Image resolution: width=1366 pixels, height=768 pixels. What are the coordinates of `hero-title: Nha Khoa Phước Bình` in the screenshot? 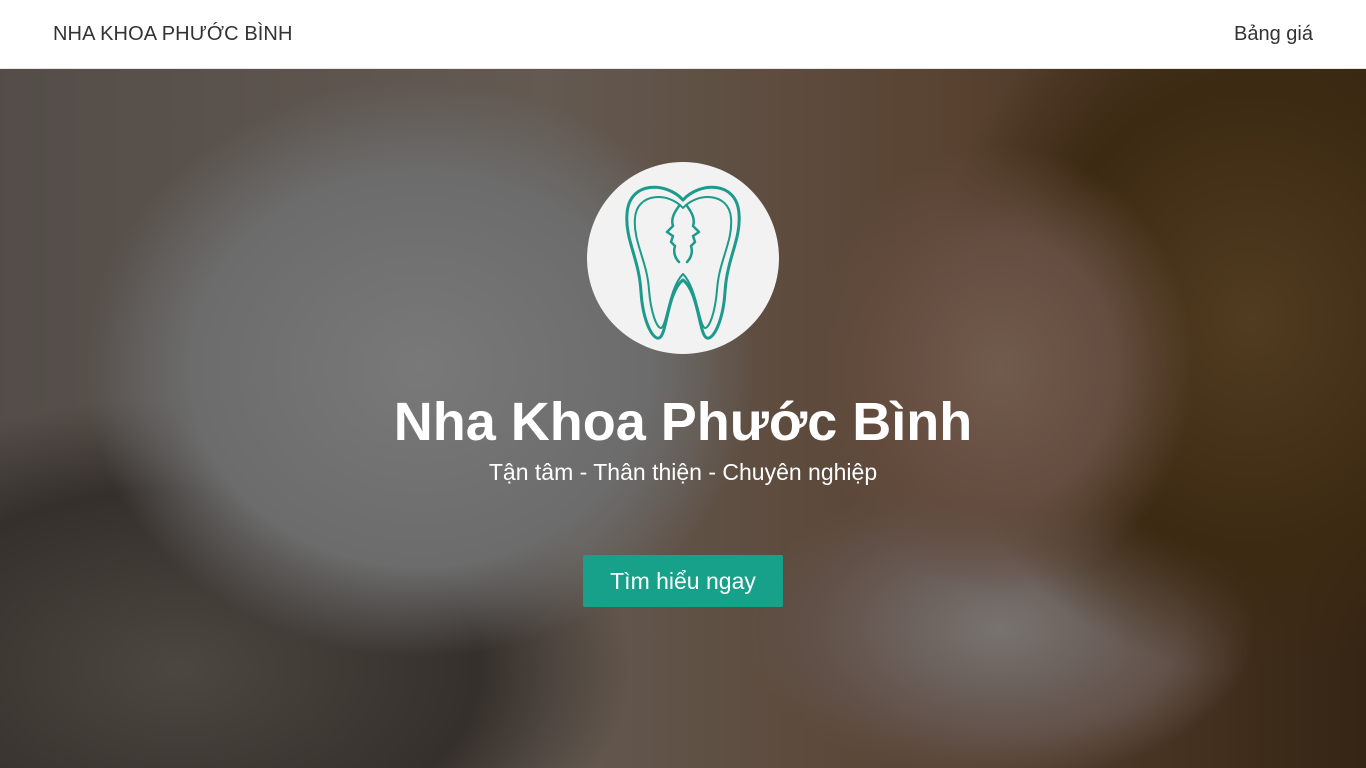 It's located at (683, 422).